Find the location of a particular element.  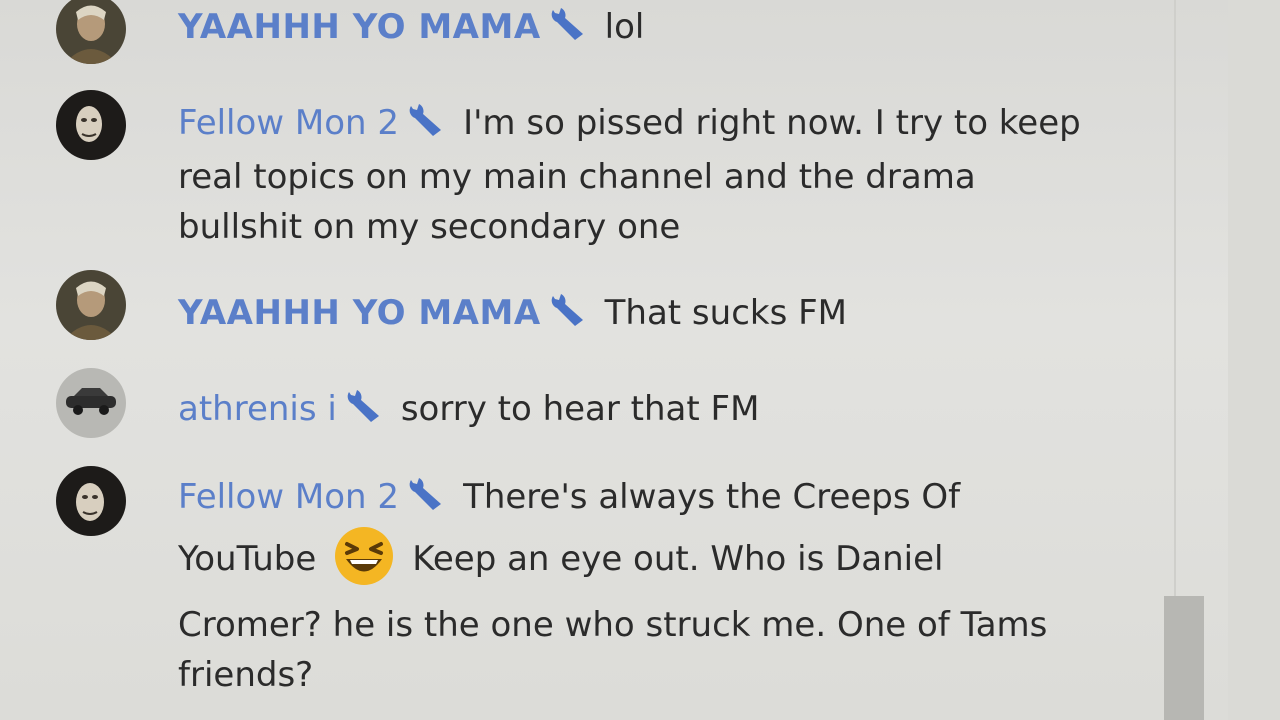

author-name: athrenis i is located at coordinates (257, 409).